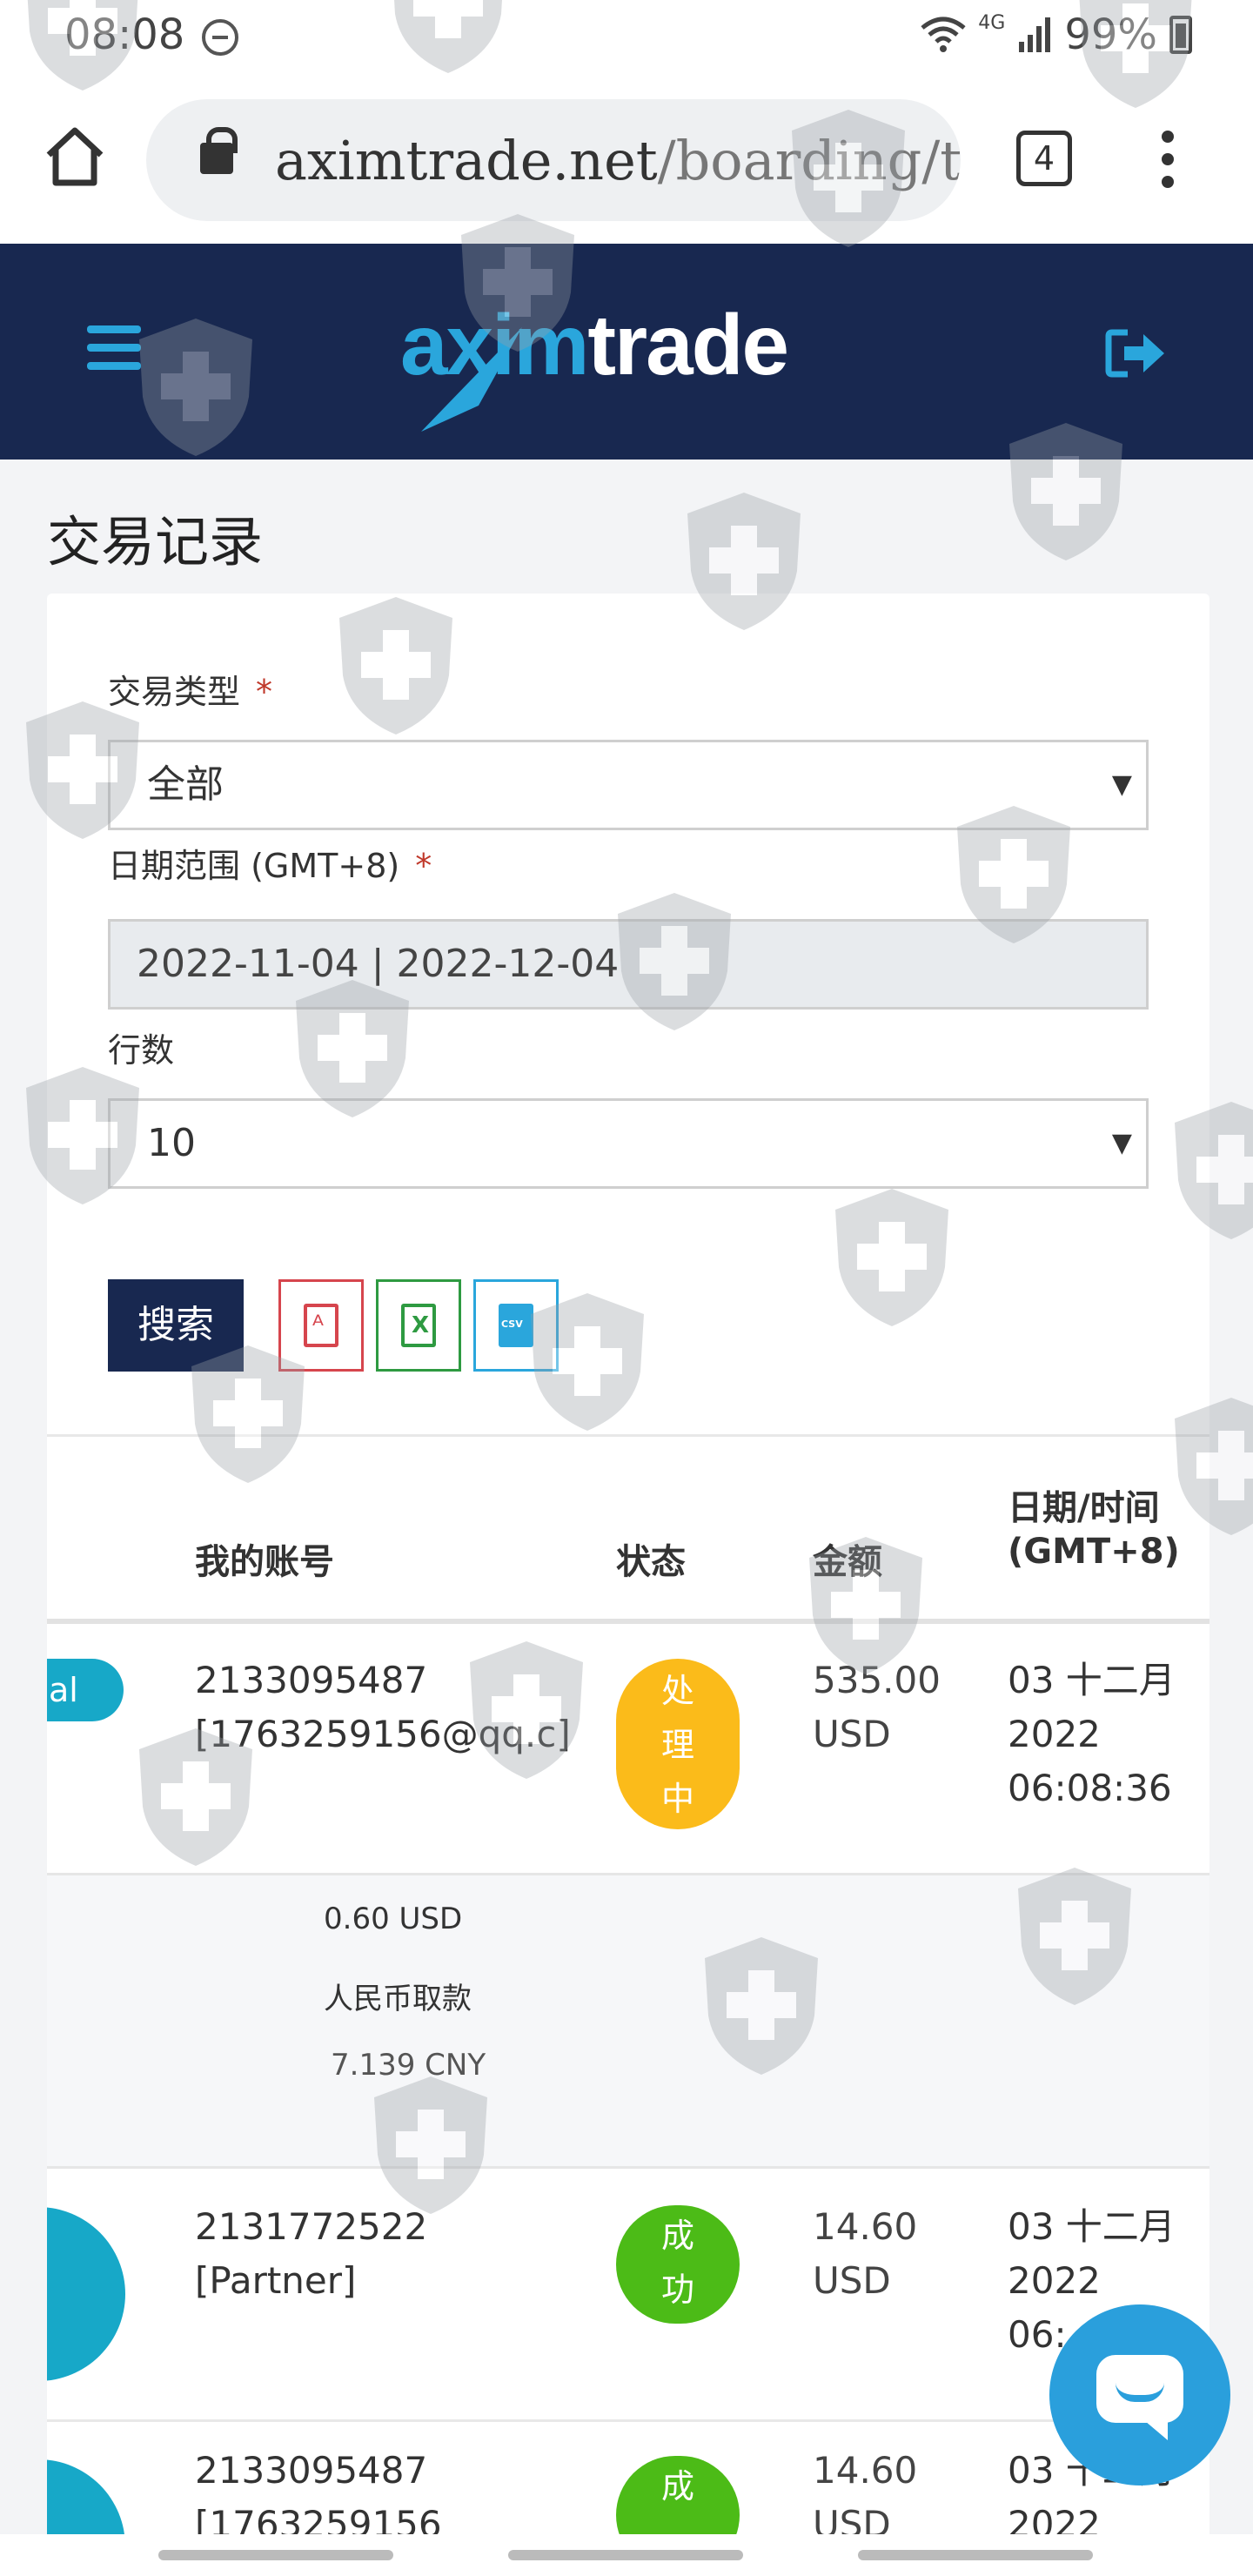 The image size is (1253, 2576). Describe the element at coordinates (176, 1325) in the screenshot. I see `search-button: 搜索` at that location.